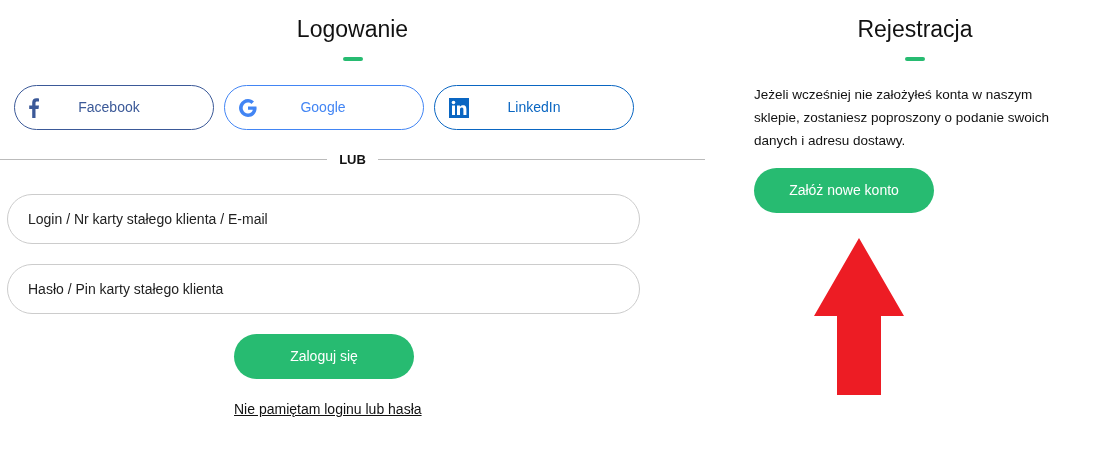 The width and height of the screenshot is (1097, 474). What do you see at coordinates (352, 160) in the screenshot?
I see `divider-label: LUB` at bounding box center [352, 160].